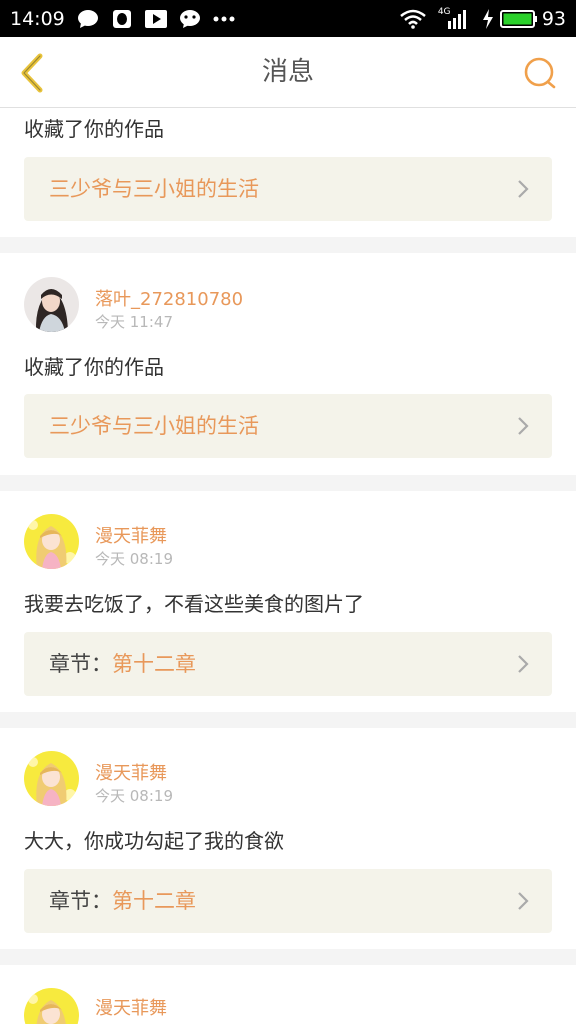 Image resolution: width=576 pixels, height=1024 pixels. I want to click on page-title: 消息, so click(287, 72).